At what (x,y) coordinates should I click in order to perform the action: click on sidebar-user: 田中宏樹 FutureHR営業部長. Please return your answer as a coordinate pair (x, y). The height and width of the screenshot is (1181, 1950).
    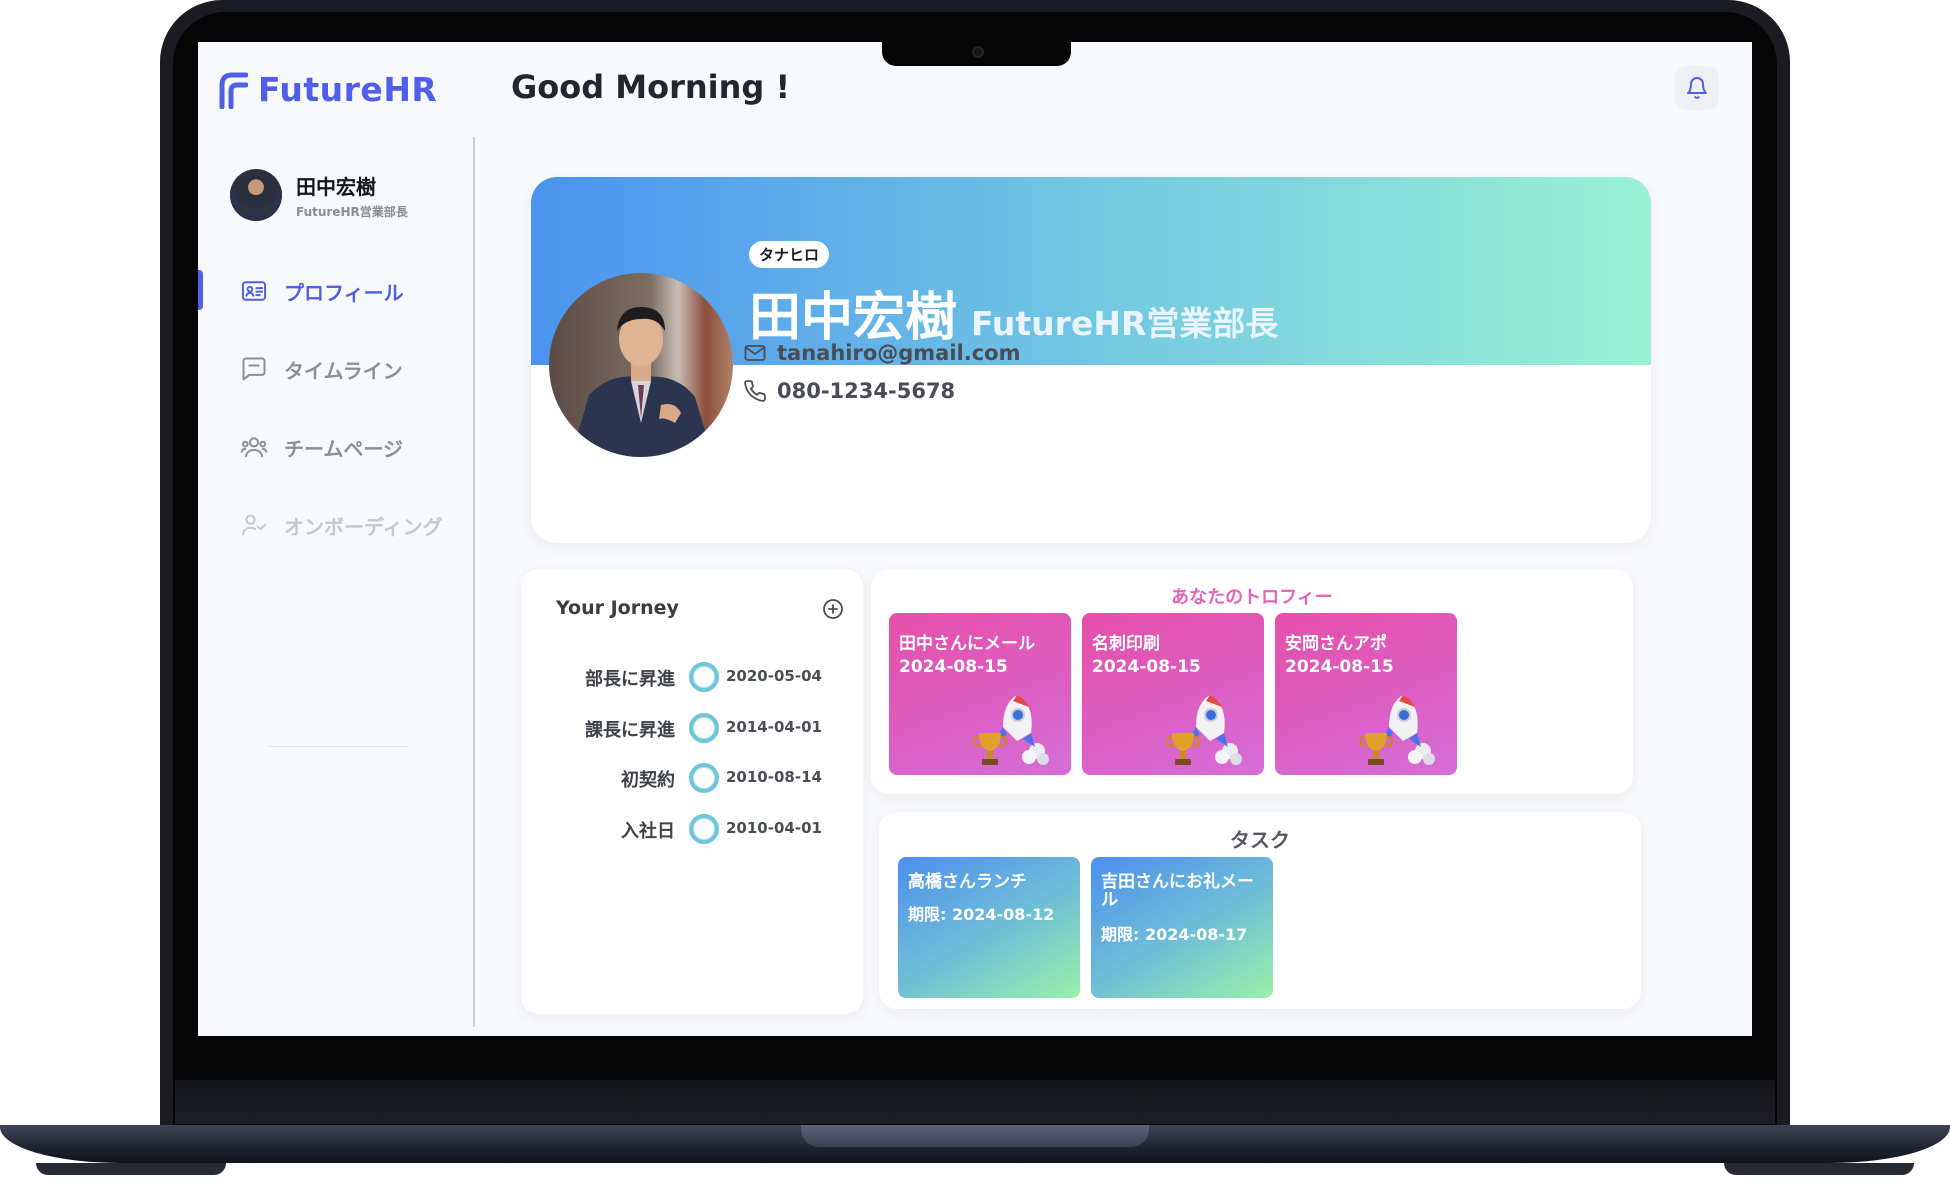
    Looking at the image, I should click on (319, 195).